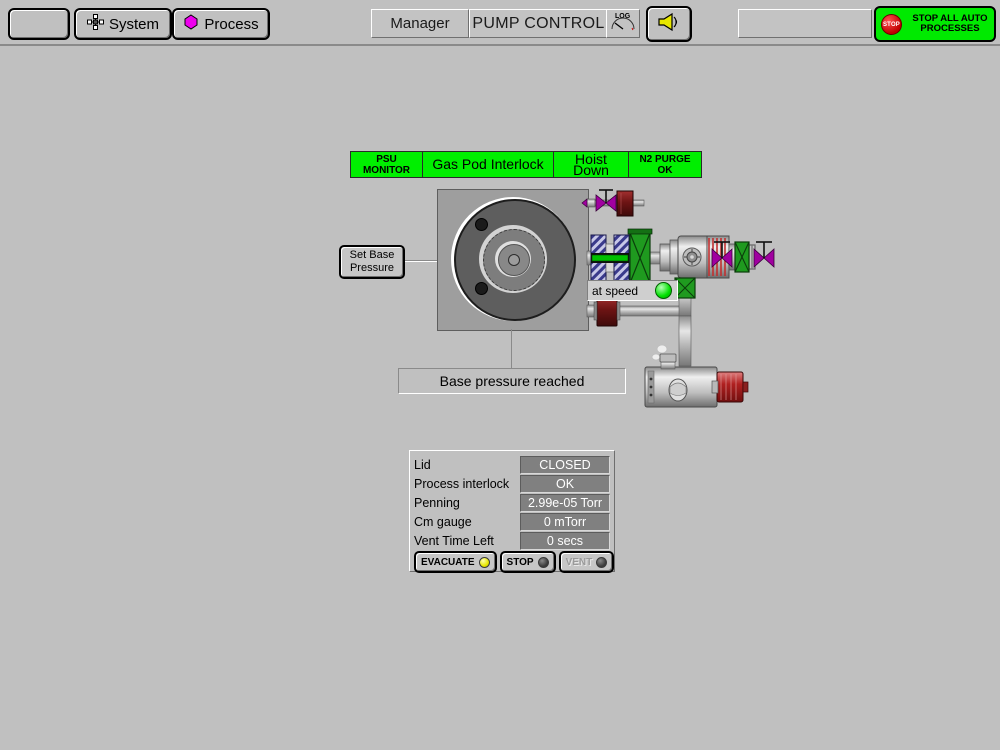 Image resolution: width=1000 pixels, height=750 pixels. Describe the element at coordinates (443, 521) in the screenshot. I see `status-row-label: Cm gauge` at that location.